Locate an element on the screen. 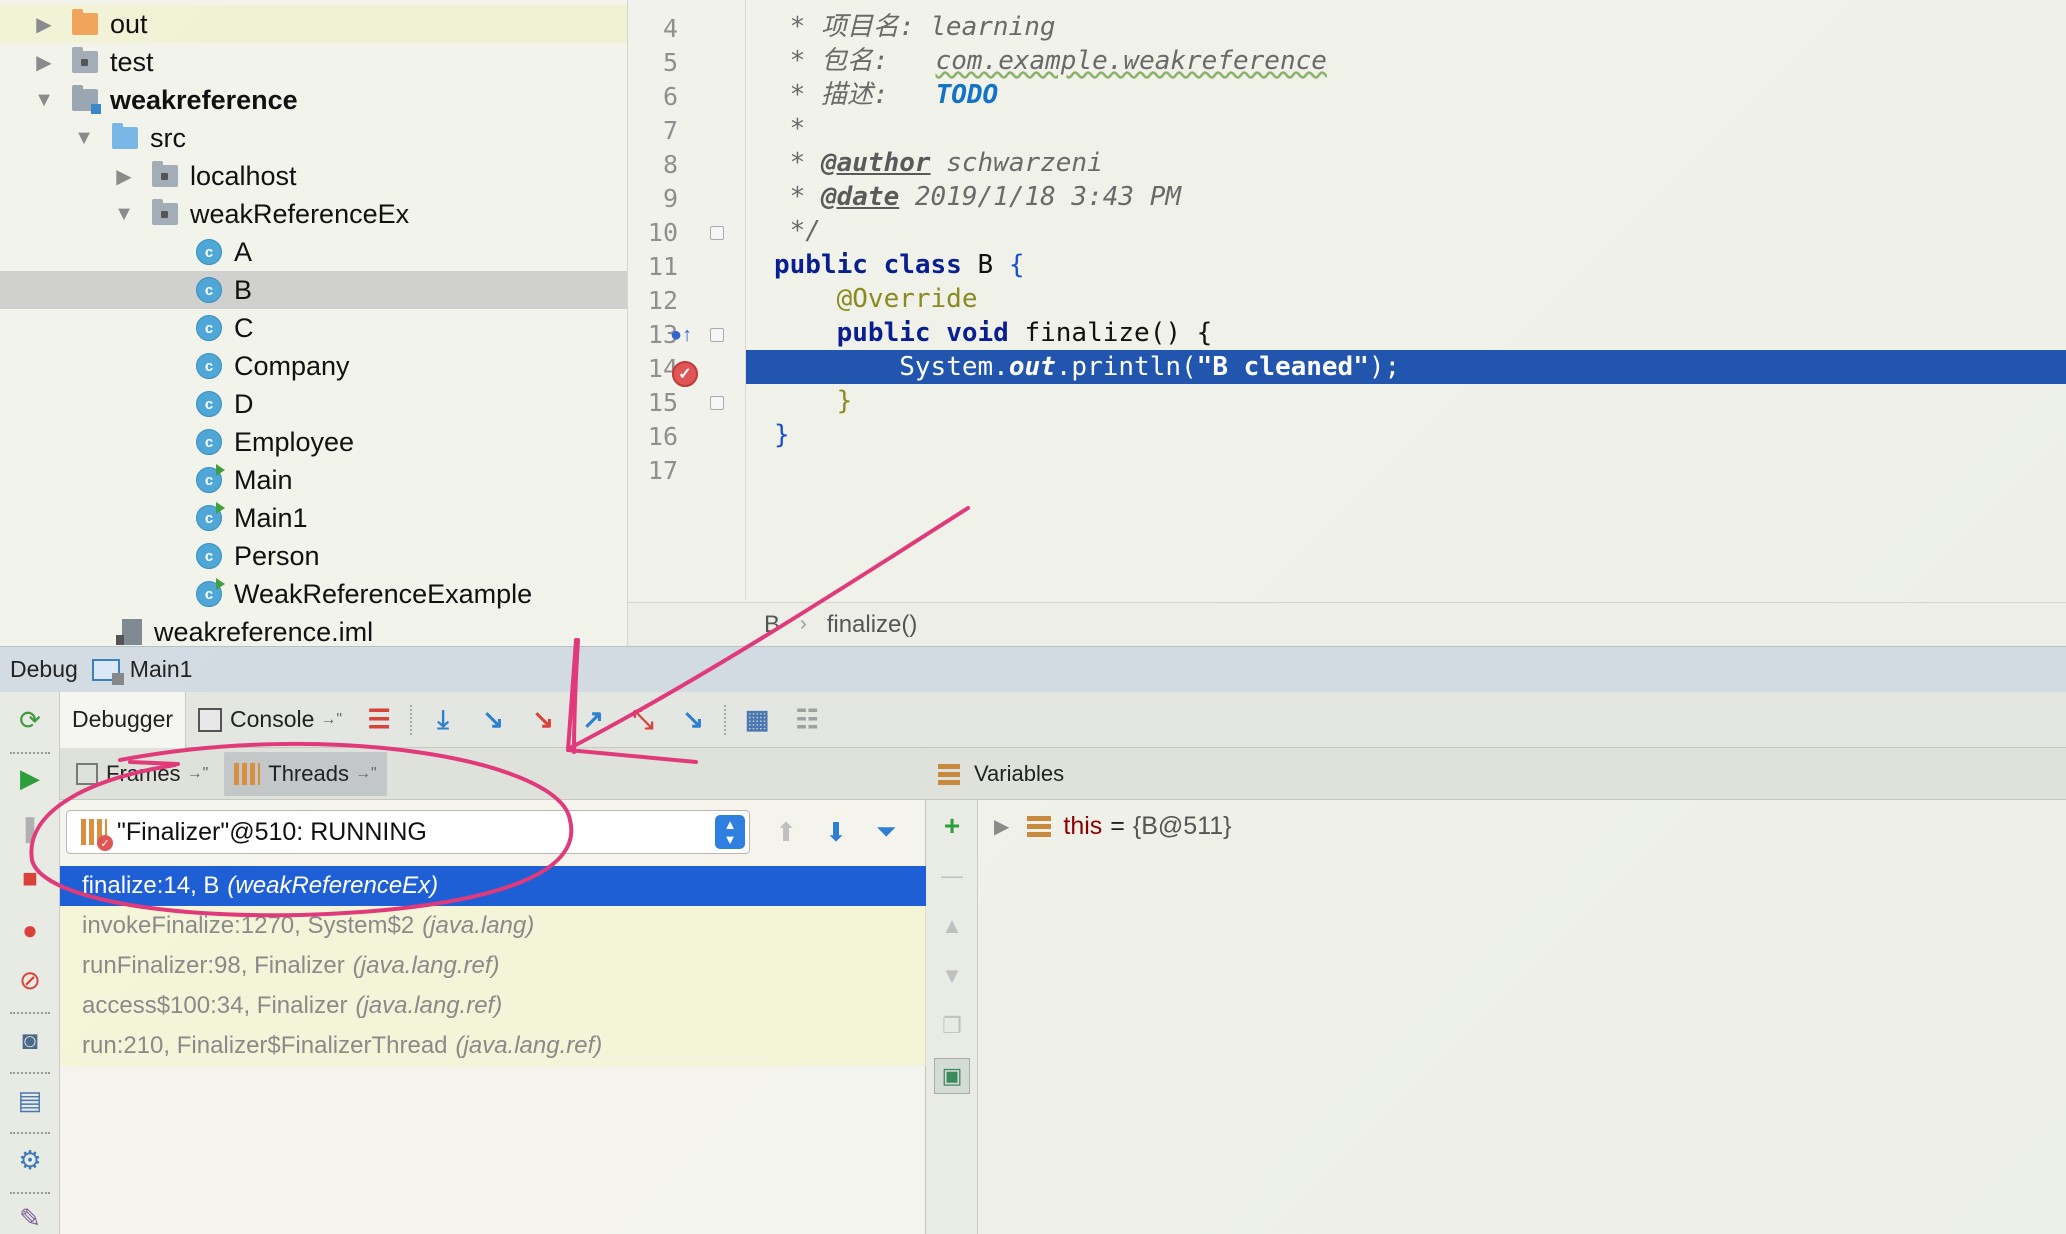  pause-icon: ❚ is located at coordinates (30, 828).